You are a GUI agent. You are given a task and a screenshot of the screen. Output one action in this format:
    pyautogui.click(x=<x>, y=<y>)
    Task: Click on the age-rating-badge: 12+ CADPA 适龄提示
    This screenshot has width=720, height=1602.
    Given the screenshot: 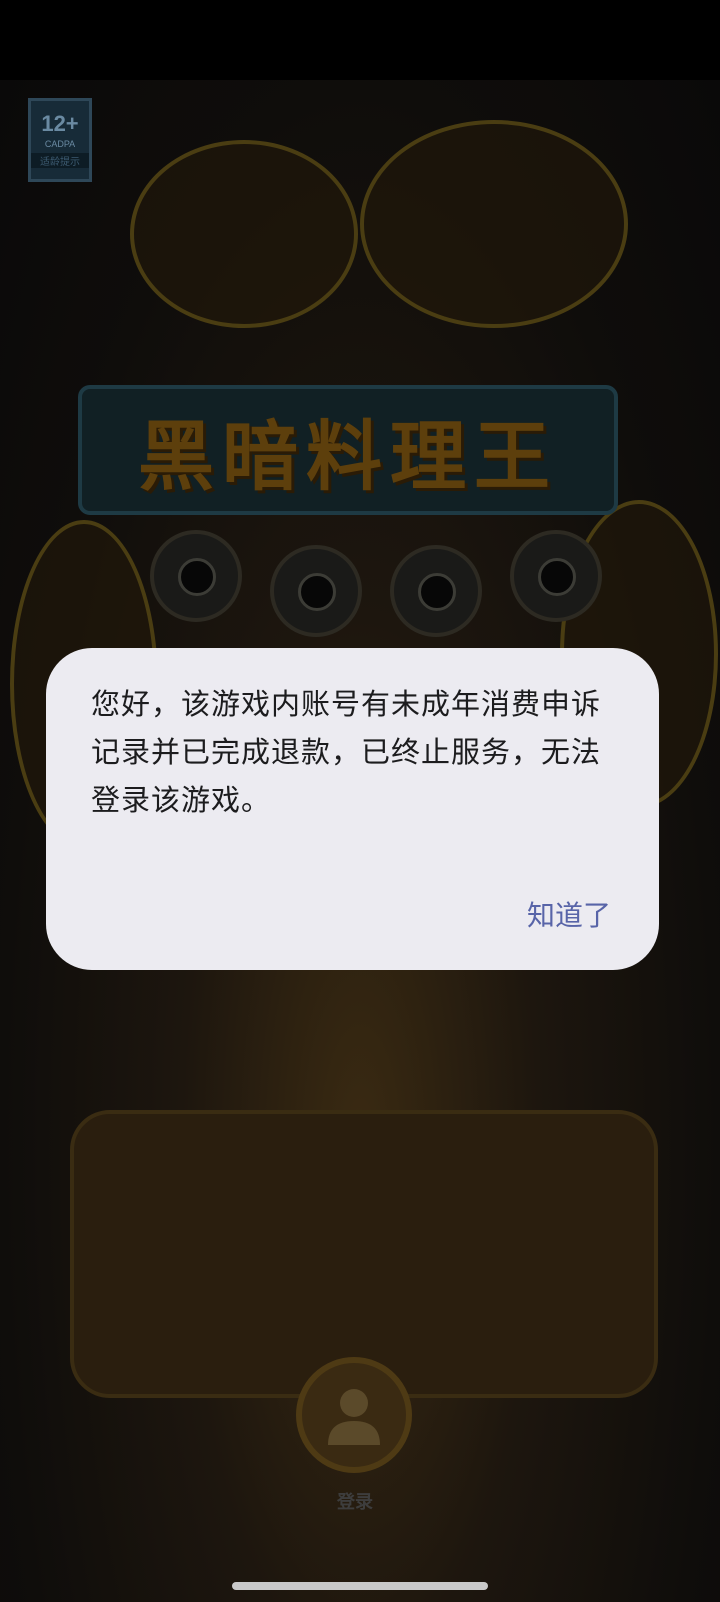 What is the action you would take?
    pyautogui.click(x=60, y=140)
    